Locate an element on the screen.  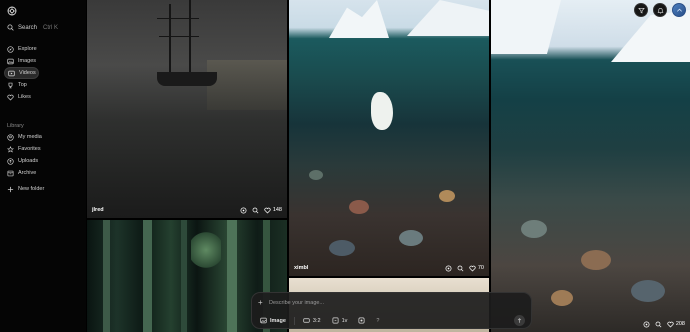
avatar-icon is located at coordinates (679, 10).